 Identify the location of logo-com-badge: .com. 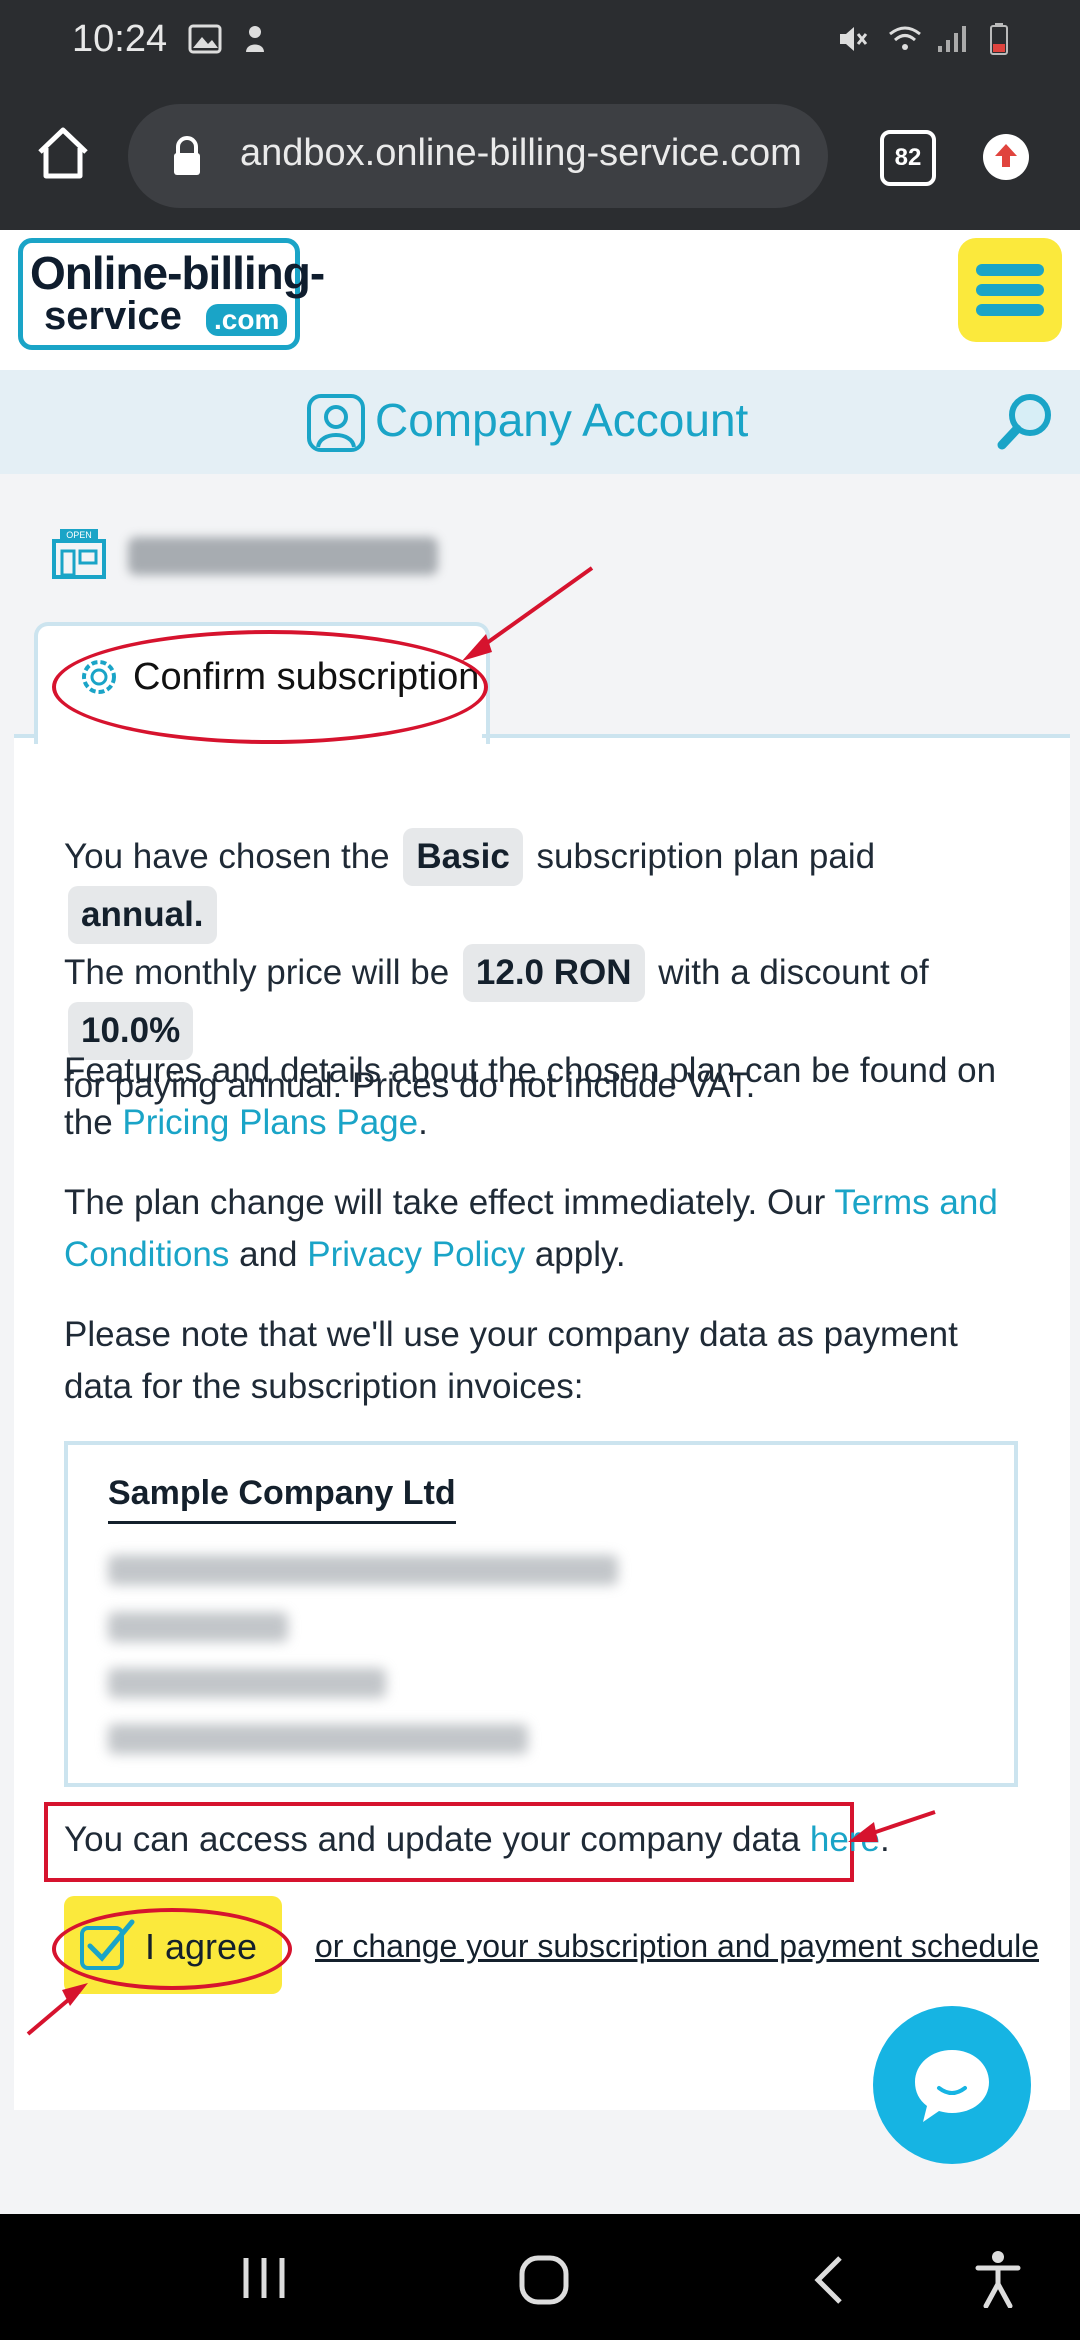
(247, 320).